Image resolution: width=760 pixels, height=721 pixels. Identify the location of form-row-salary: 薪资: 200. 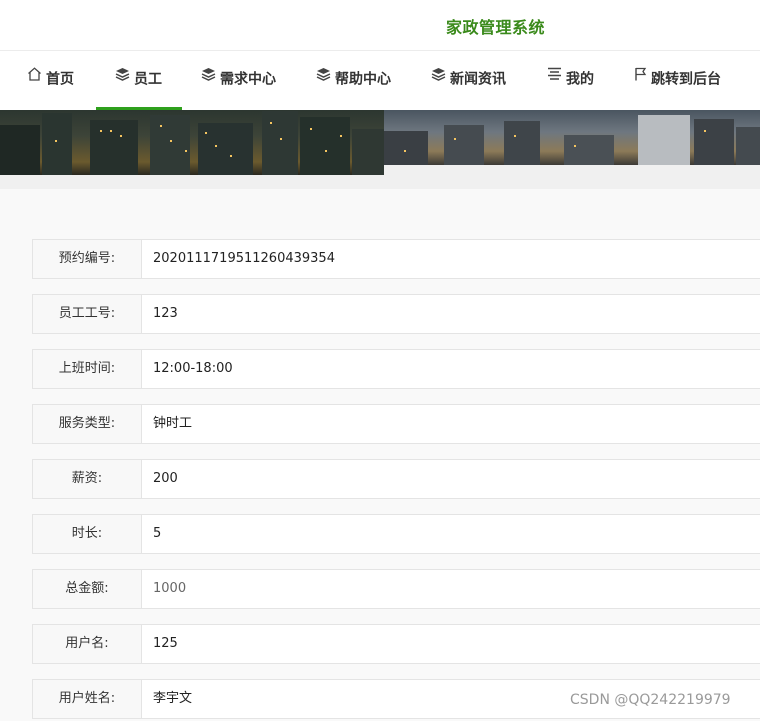
(396, 479).